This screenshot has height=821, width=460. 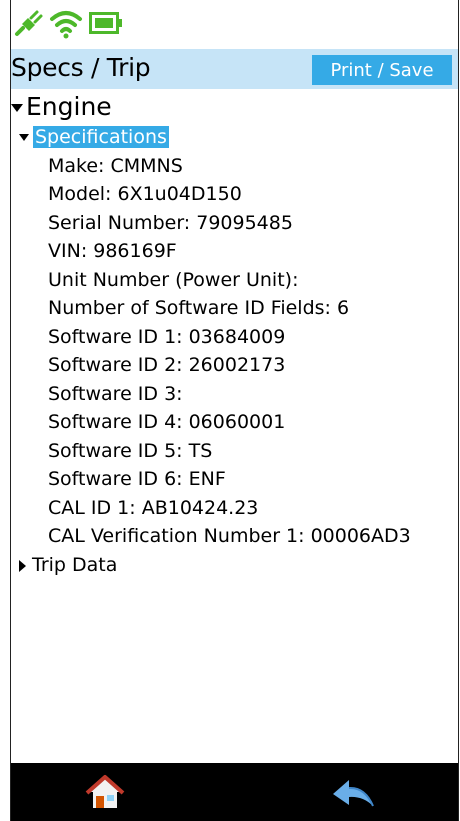 I want to click on plug-icon, so click(x=29, y=26).